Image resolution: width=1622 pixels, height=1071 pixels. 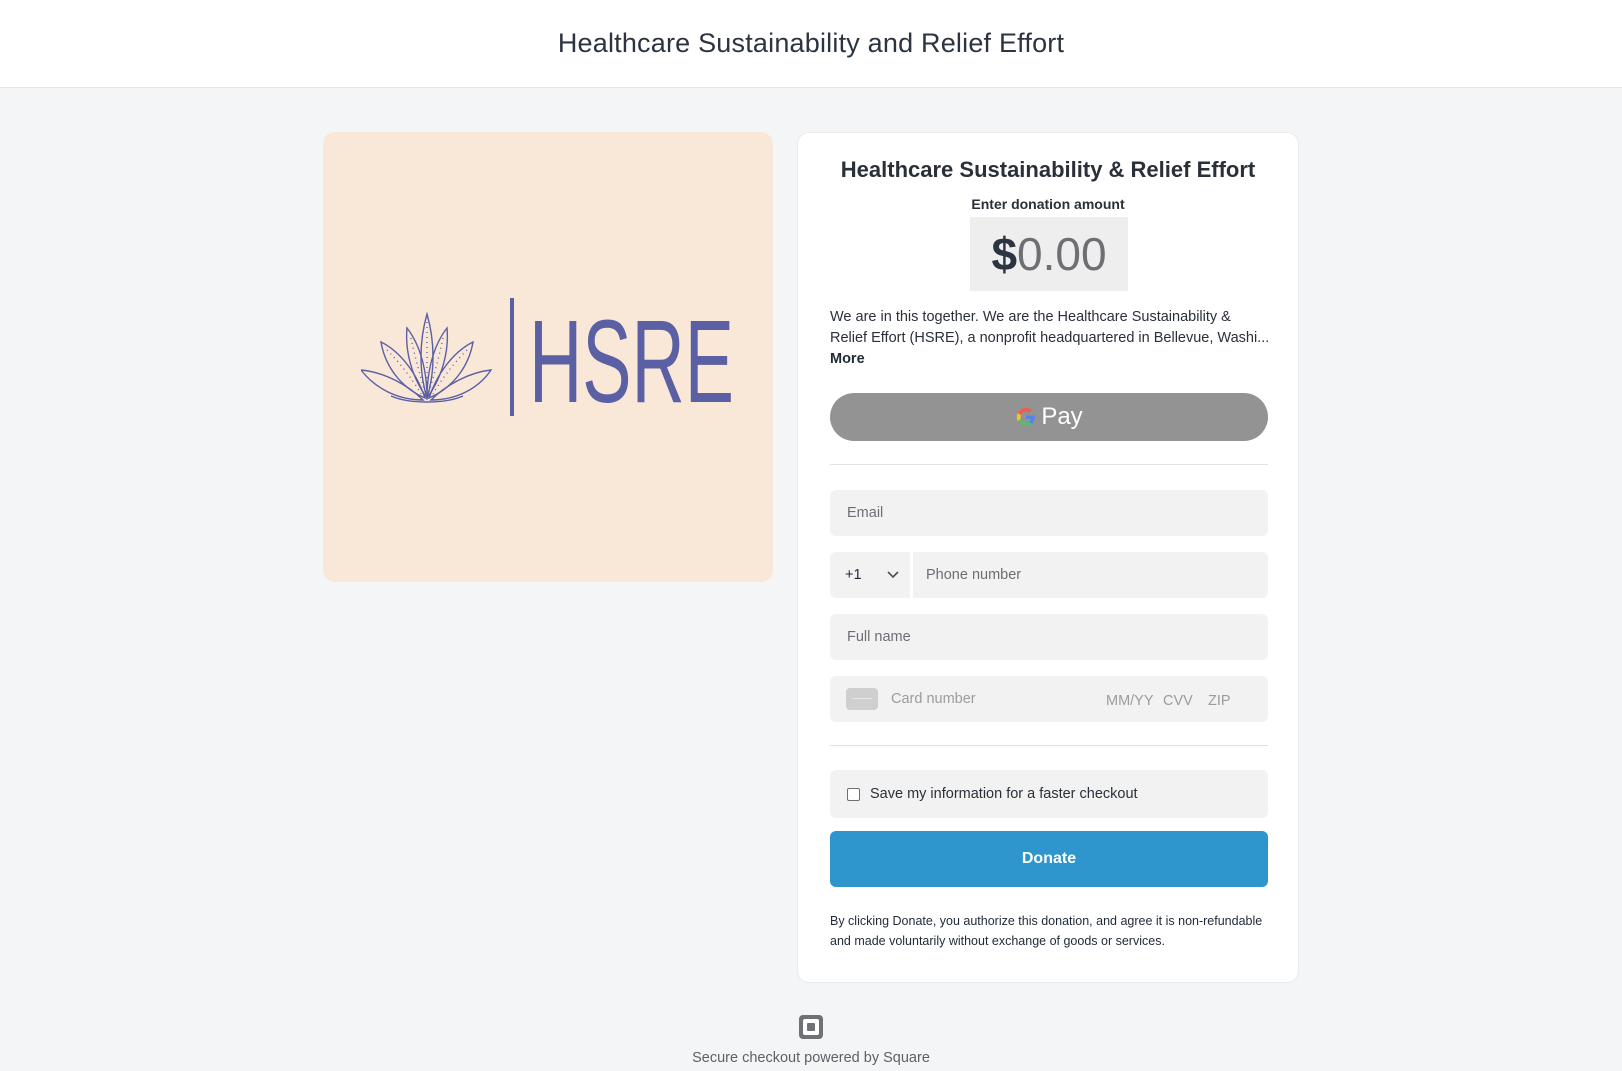 I want to click on more-link: More, so click(x=847, y=359).